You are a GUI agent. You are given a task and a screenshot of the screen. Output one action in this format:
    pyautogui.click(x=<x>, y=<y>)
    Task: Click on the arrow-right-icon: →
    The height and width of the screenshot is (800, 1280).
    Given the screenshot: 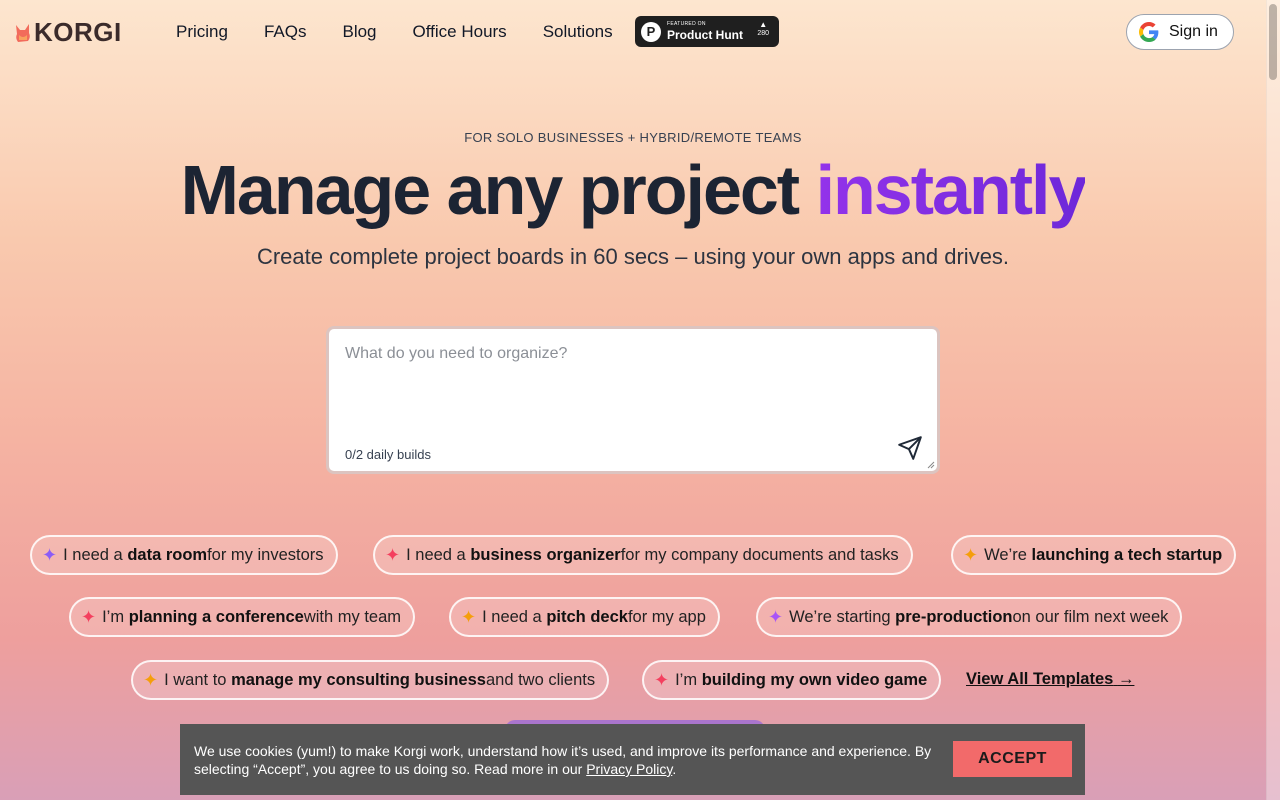 What is the action you would take?
    pyautogui.click(x=1126, y=679)
    